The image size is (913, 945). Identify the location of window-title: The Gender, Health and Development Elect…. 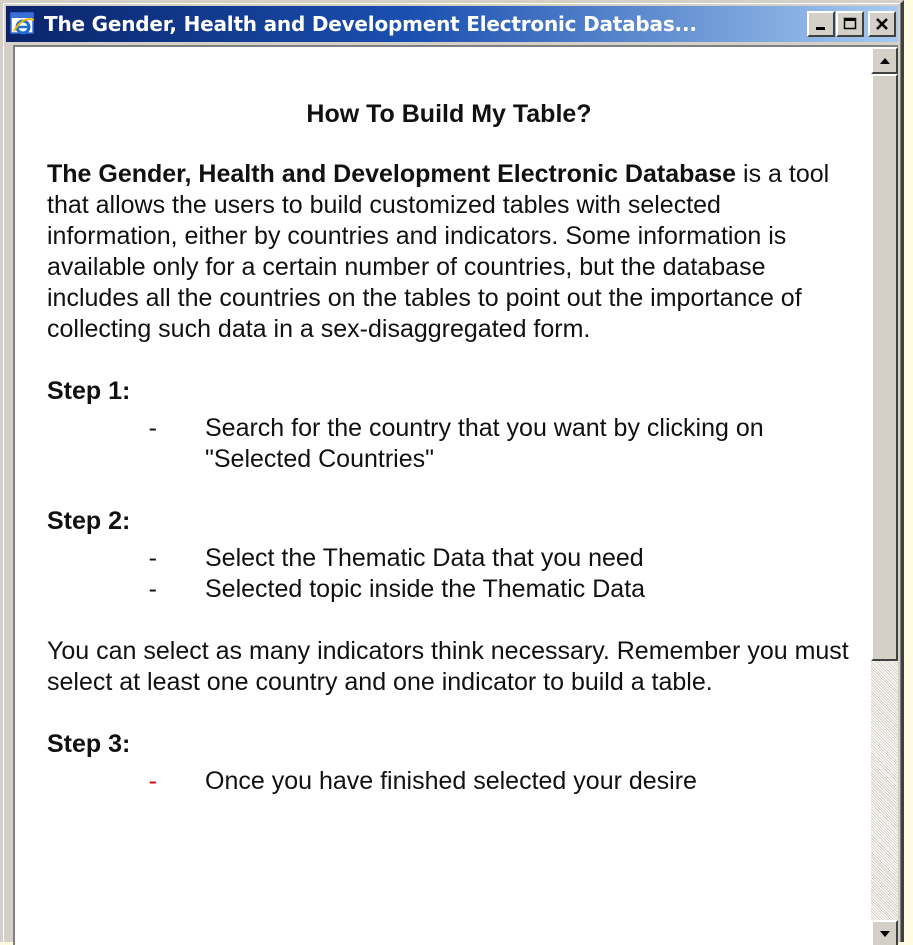
(370, 24).